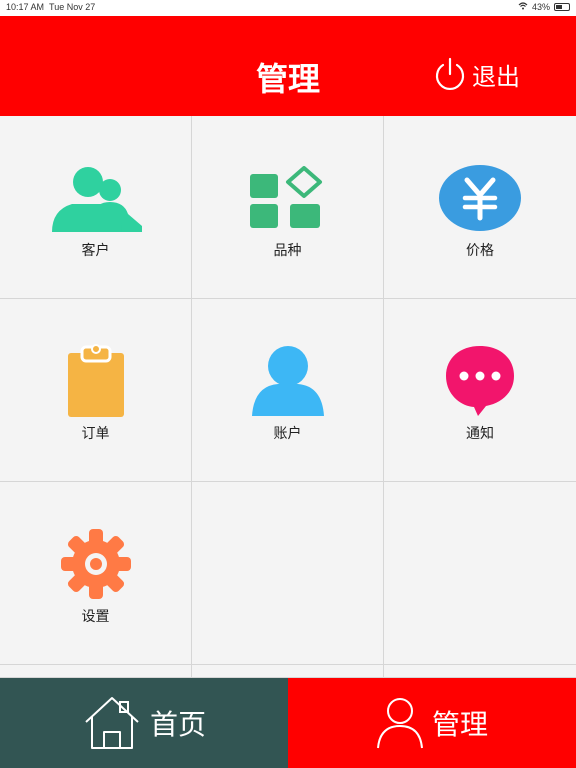 This screenshot has height=768, width=576. I want to click on status-bar: 10:17 AM Tue Nov 27 43%, so click(288, 8).